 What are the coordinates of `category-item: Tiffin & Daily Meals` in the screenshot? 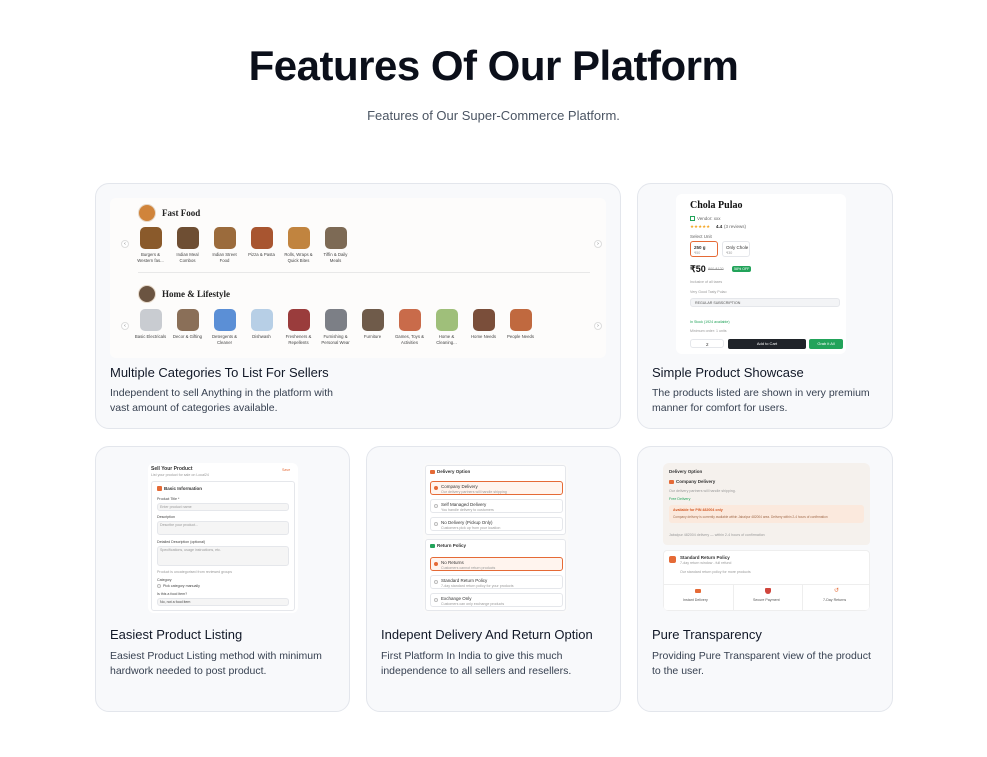 It's located at (335, 245).